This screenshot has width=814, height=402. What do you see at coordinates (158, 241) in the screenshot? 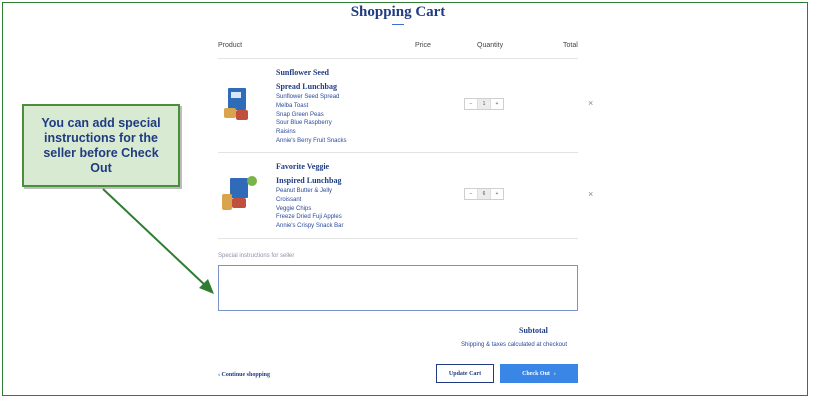
I see `annotation-arrow` at bounding box center [158, 241].